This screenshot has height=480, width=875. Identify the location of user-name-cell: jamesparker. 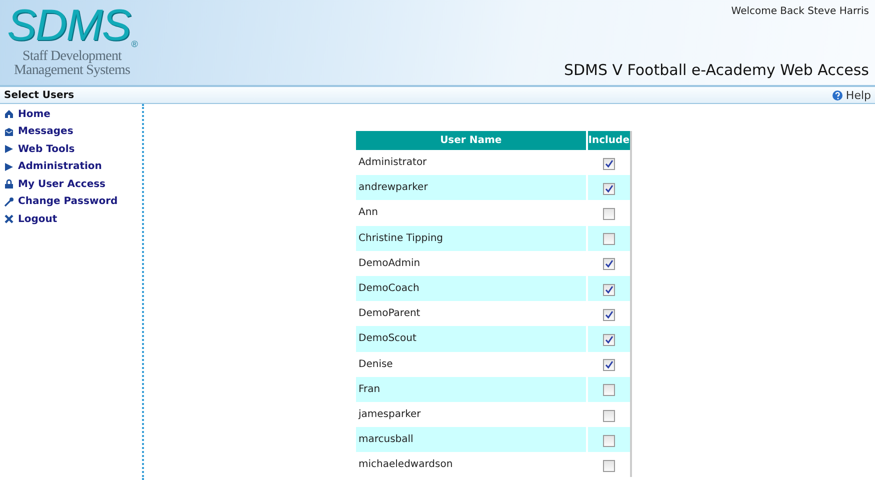
(472, 415).